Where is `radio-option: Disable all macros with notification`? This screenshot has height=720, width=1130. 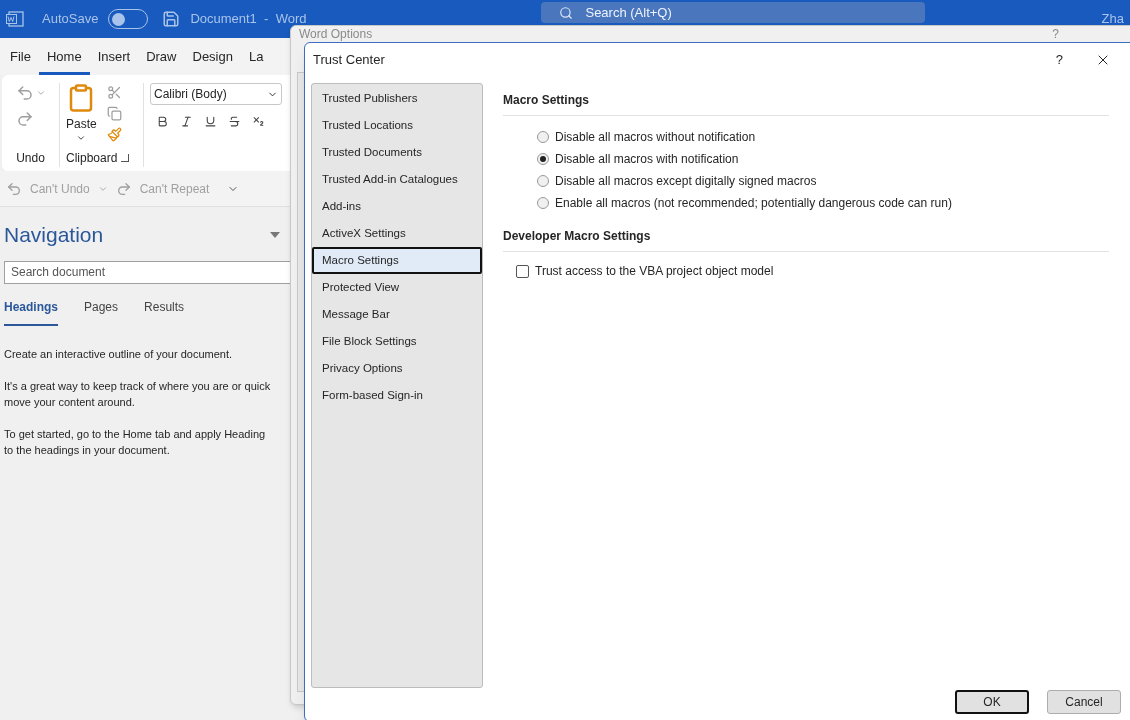
radio-option: Disable all macros with notification is located at coordinates (823, 159).